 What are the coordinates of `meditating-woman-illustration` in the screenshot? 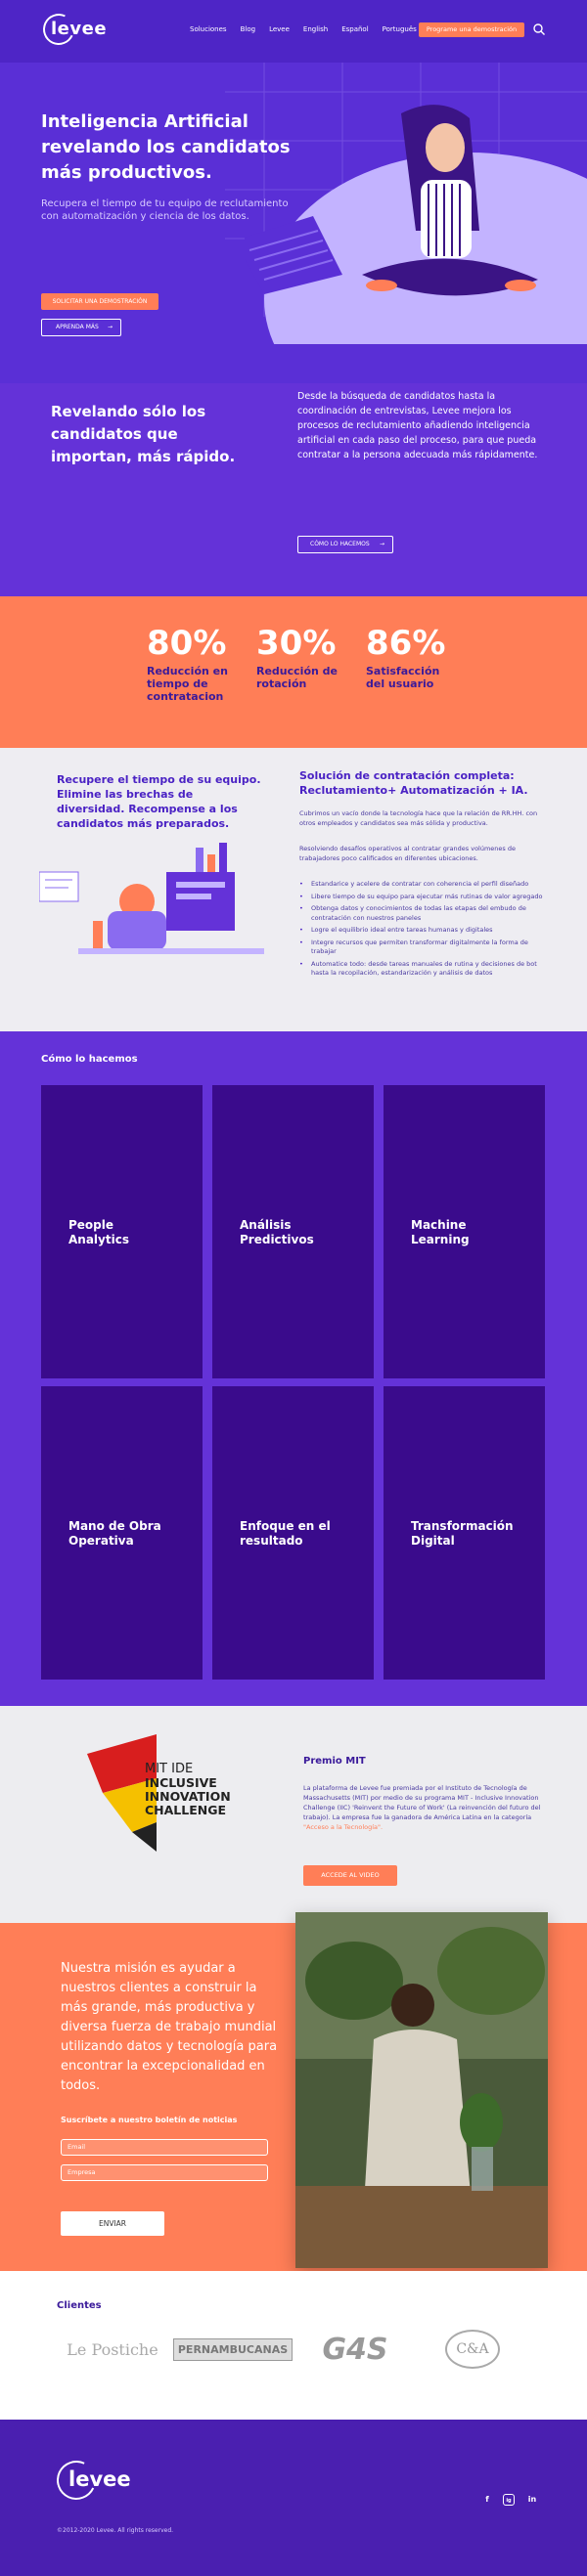 It's located at (416, 244).